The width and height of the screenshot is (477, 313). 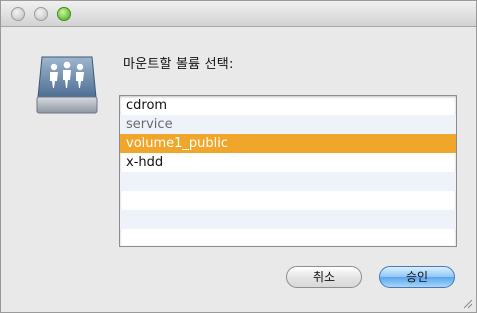 I want to click on volume-item-volume1-public: volume1_public, so click(x=288, y=143).